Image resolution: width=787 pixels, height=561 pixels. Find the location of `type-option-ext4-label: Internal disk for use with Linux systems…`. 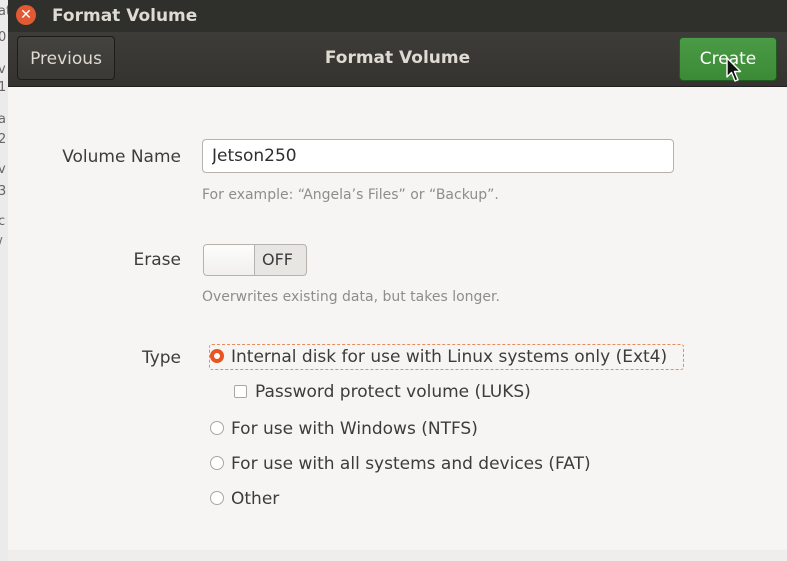

type-option-ext4-label: Internal disk for use with Linux systems… is located at coordinates (449, 357).